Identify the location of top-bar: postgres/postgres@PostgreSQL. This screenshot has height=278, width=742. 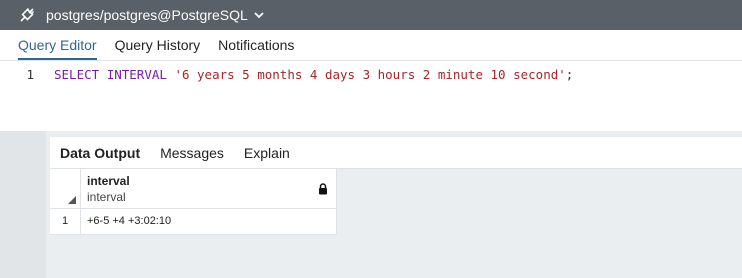
(371, 15).